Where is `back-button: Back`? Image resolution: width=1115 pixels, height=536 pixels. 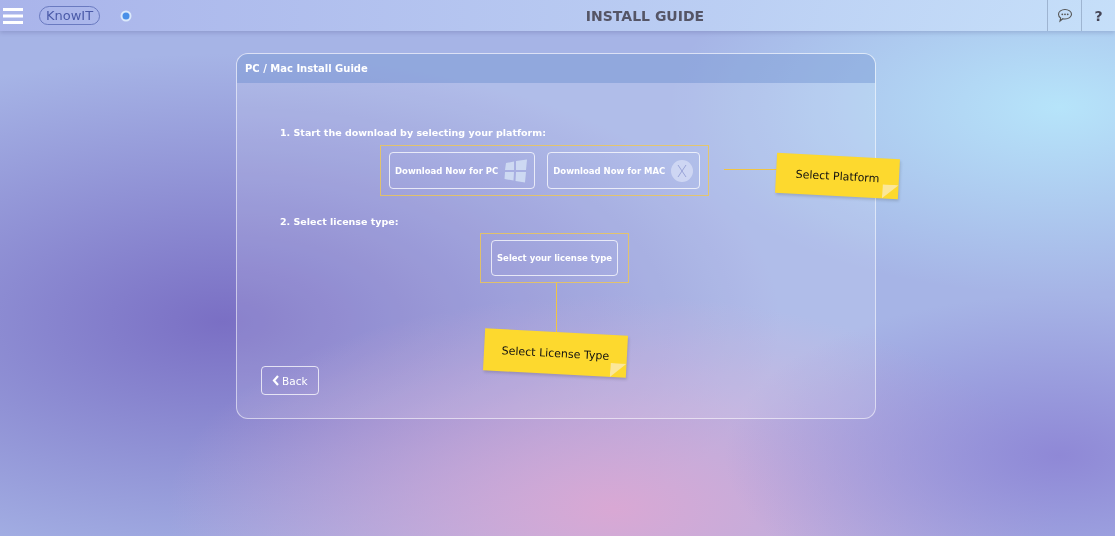
back-button: Back is located at coordinates (290, 380).